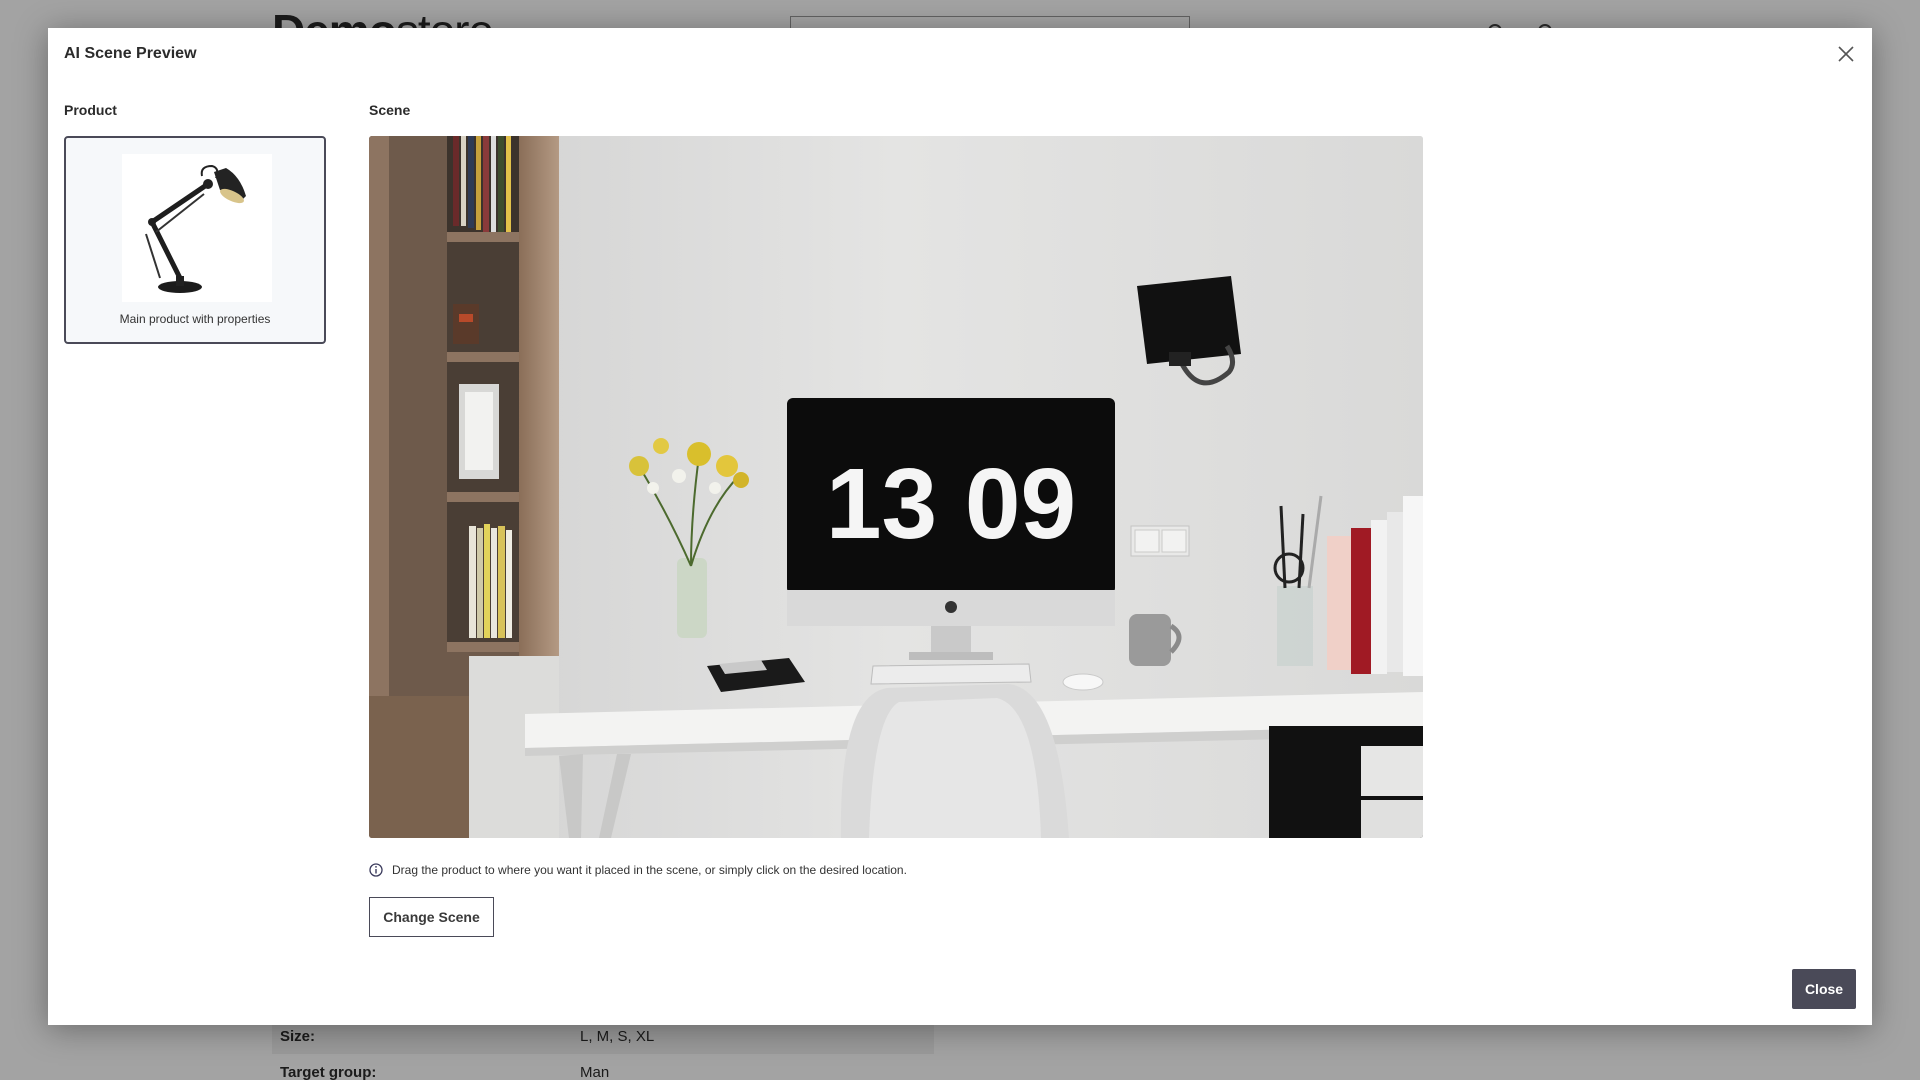 The width and height of the screenshot is (1920, 1090). What do you see at coordinates (431, 917) in the screenshot?
I see `change-scene-button: Change Scene` at bounding box center [431, 917].